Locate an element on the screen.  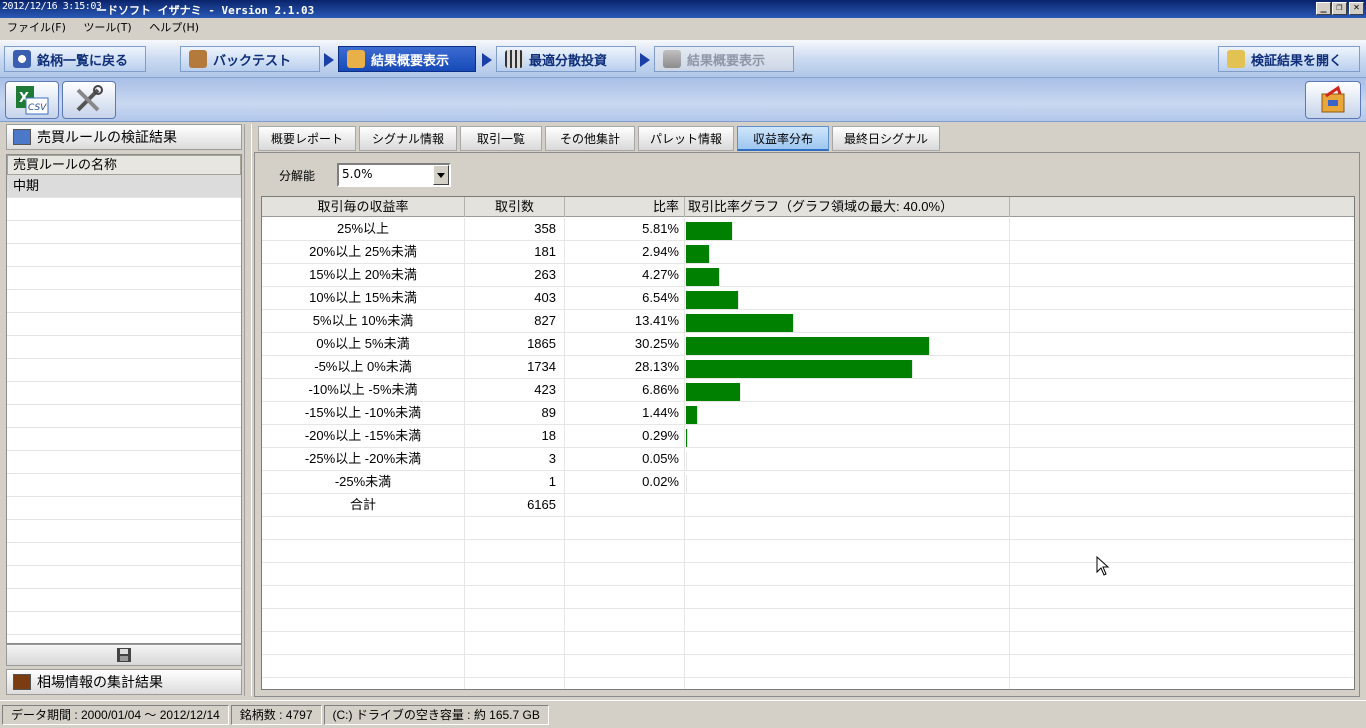
tab-summary-report: 概要レポート is located at coordinates (307, 138).